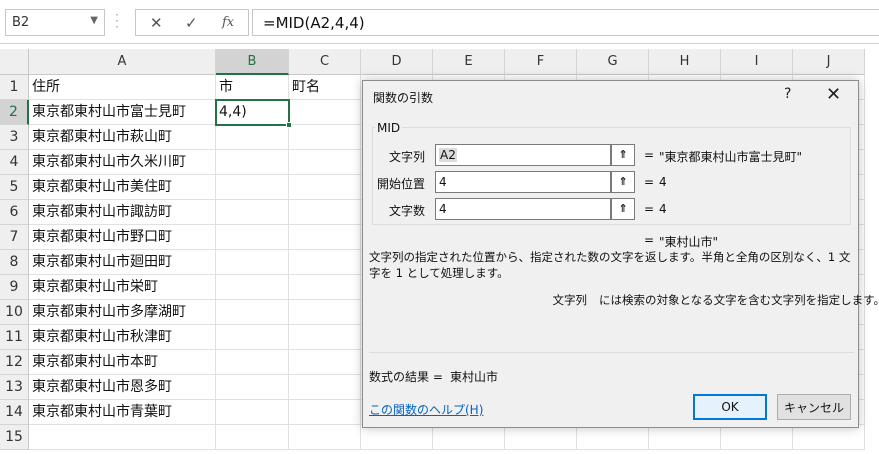 Image resolution: width=879 pixels, height=454 pixels. What do you see at coordinates (191, 23) in the screenshot?
I see `enter-entry-icon: ✓` at bounding box center [191, 23].